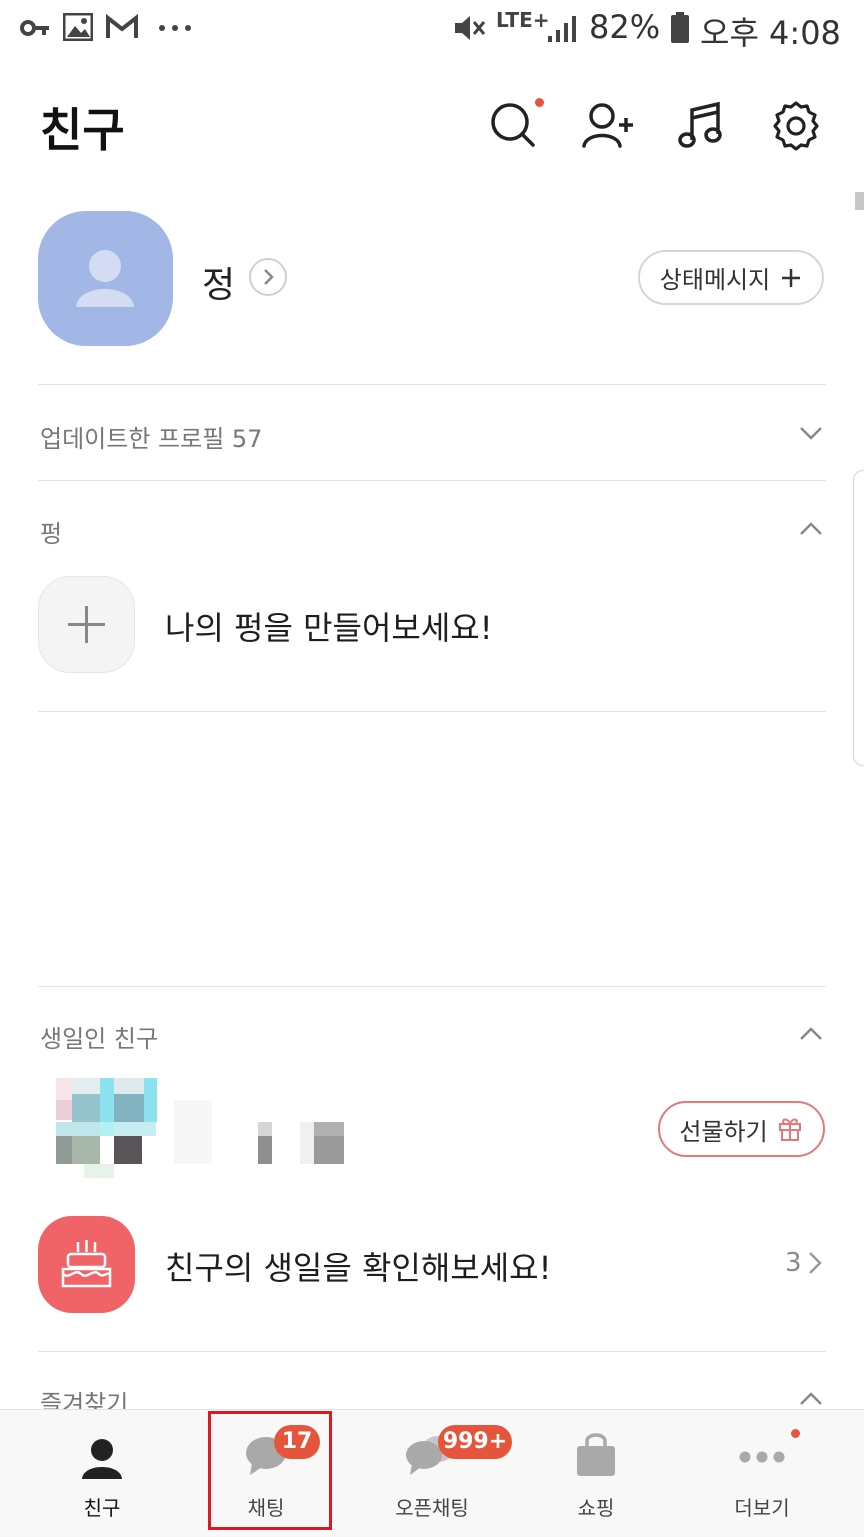 The image size is (864, 1537). Describe the element at coordinates (475, 1442) in the screenshot. I see `open-chat-unread-badge: 999+` at that location.